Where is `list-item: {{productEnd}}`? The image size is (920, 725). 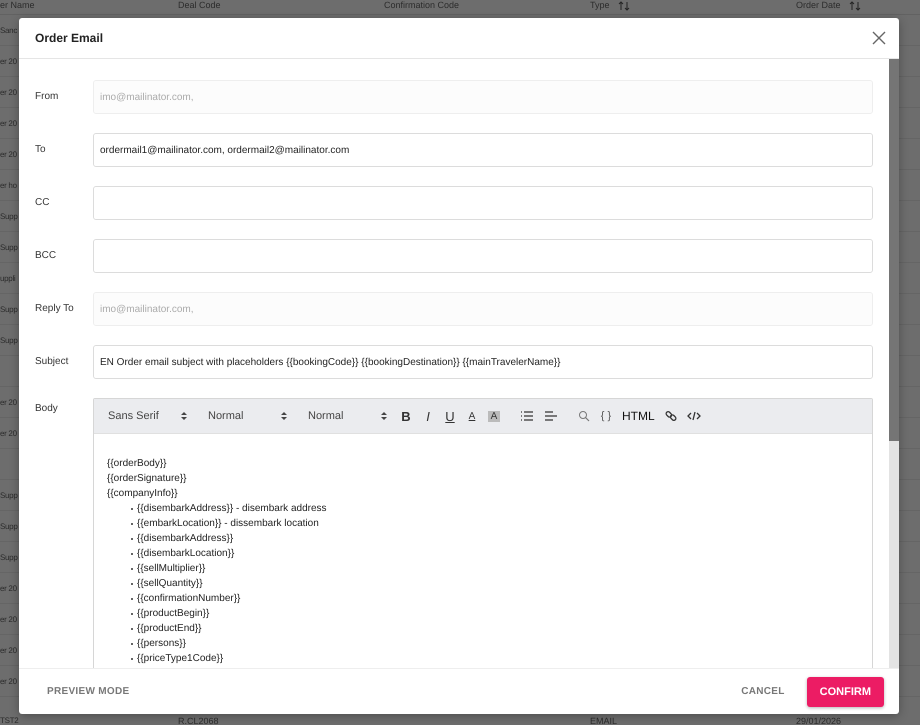
list-item: {{productEnd}} is located at coordinates (169, 629).